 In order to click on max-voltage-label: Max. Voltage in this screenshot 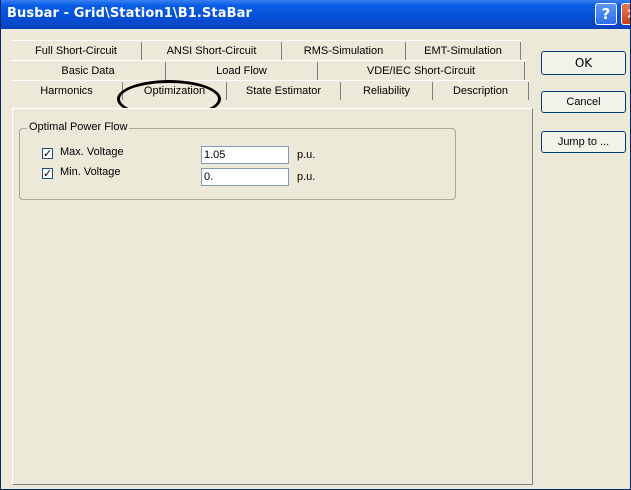, I will do `click(92, 152)`.